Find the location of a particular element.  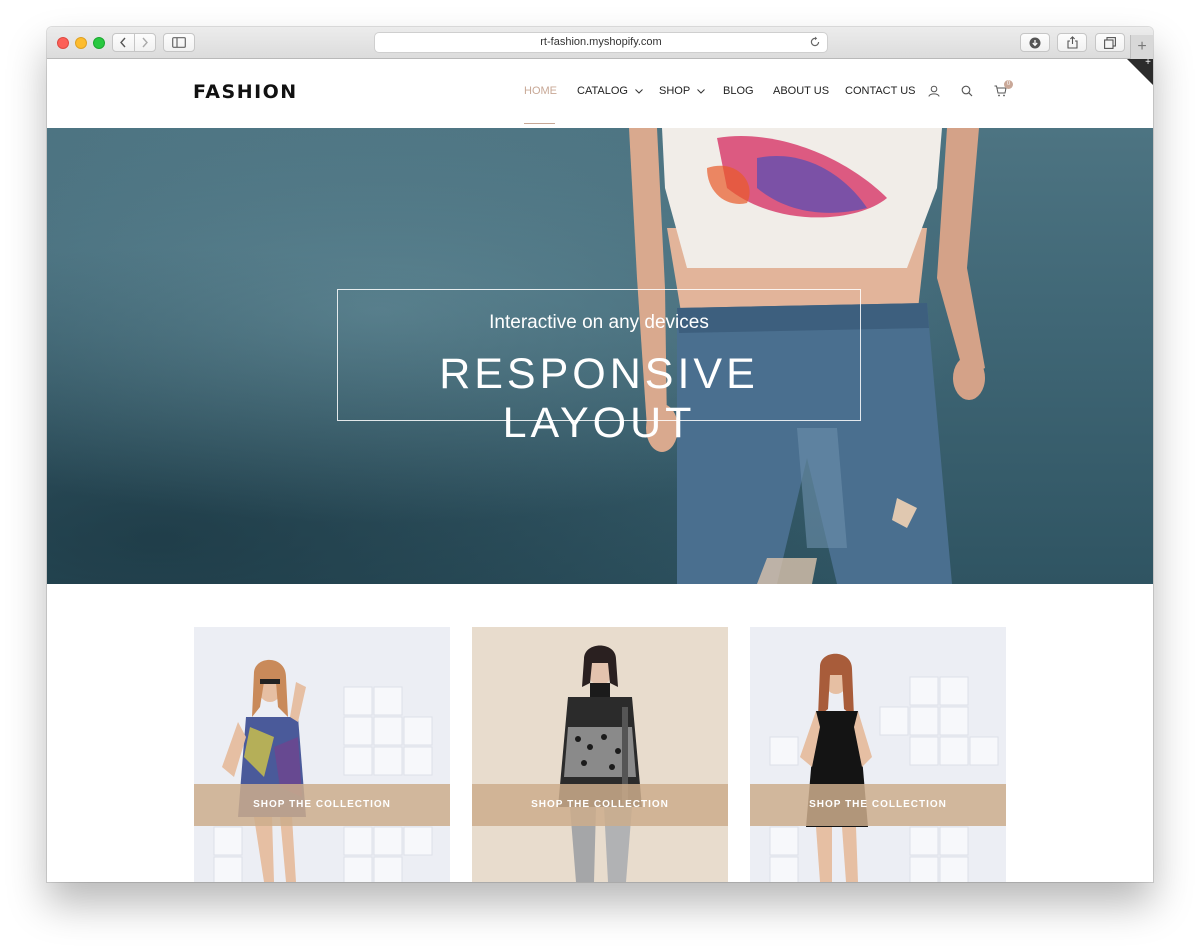

nav-contact: CONTACT US is located at coordinates (880, 91).